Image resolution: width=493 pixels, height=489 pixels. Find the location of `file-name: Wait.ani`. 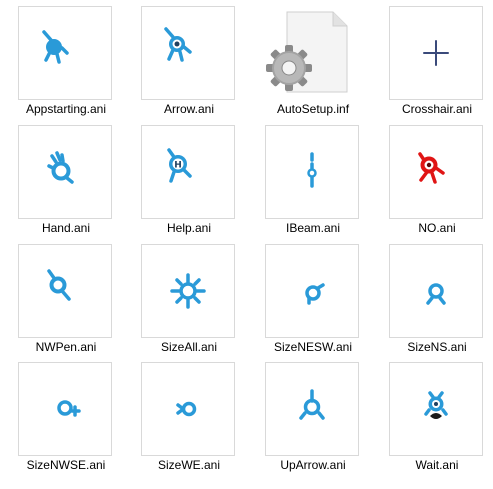

file-name: Wait.ani is located at coordinates (437, 465).